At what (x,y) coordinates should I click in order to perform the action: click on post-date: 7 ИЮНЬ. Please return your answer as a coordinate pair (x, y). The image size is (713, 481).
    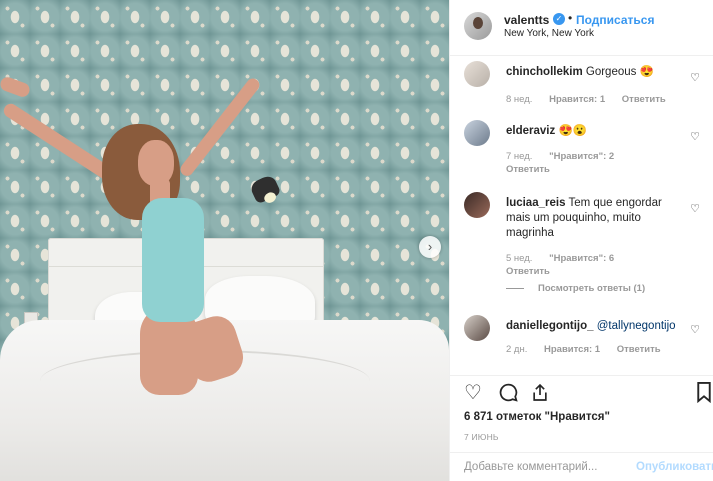
    Looking at the image, I should click on (481, 437).